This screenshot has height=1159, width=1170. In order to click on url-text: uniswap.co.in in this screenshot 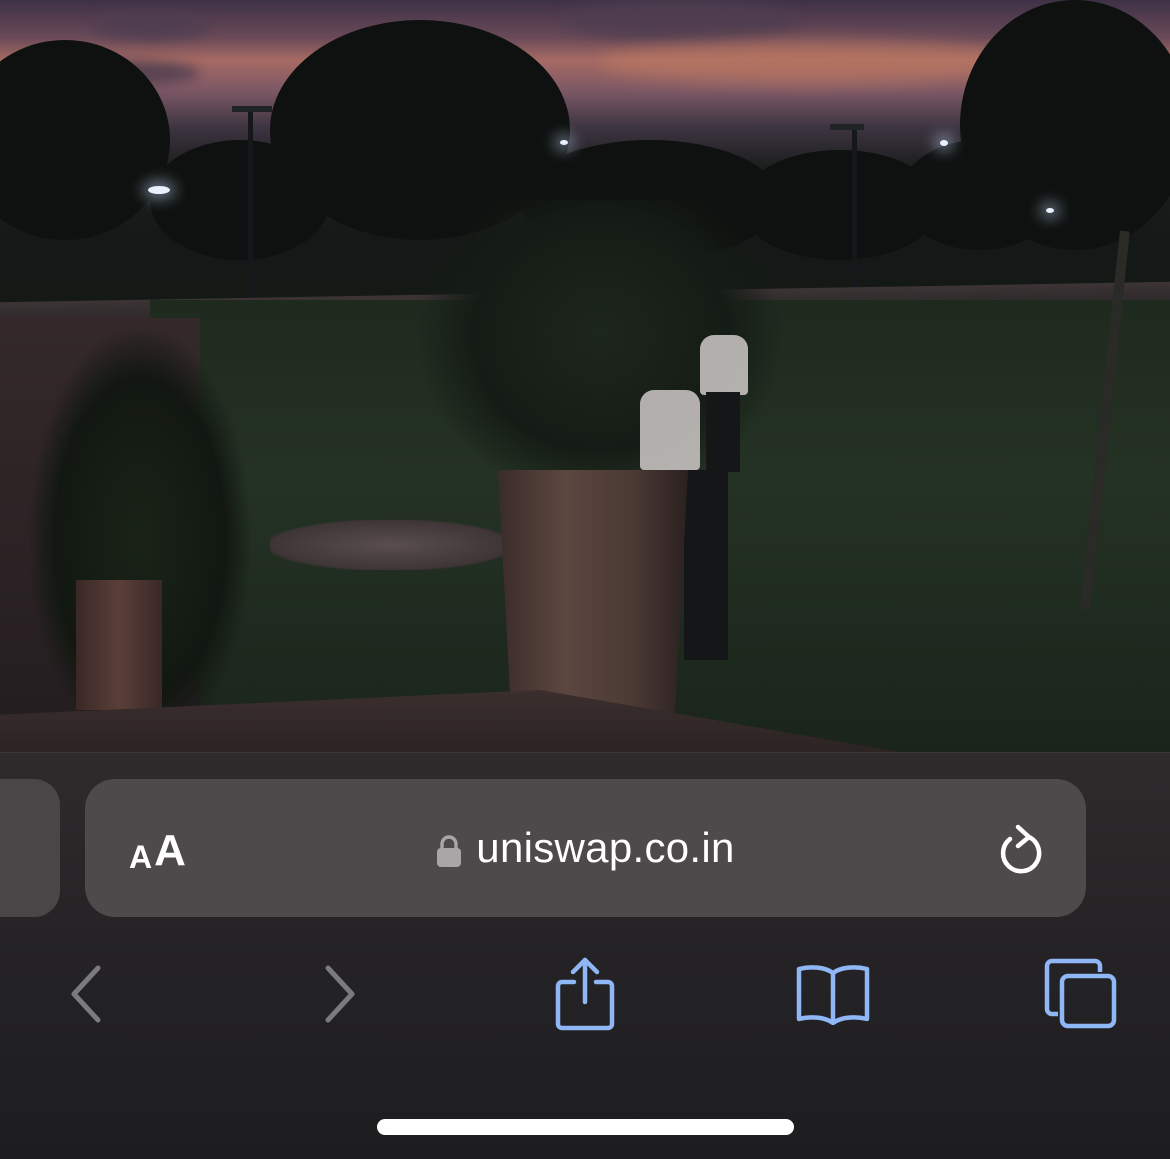, I will do `click(605, 847)`.